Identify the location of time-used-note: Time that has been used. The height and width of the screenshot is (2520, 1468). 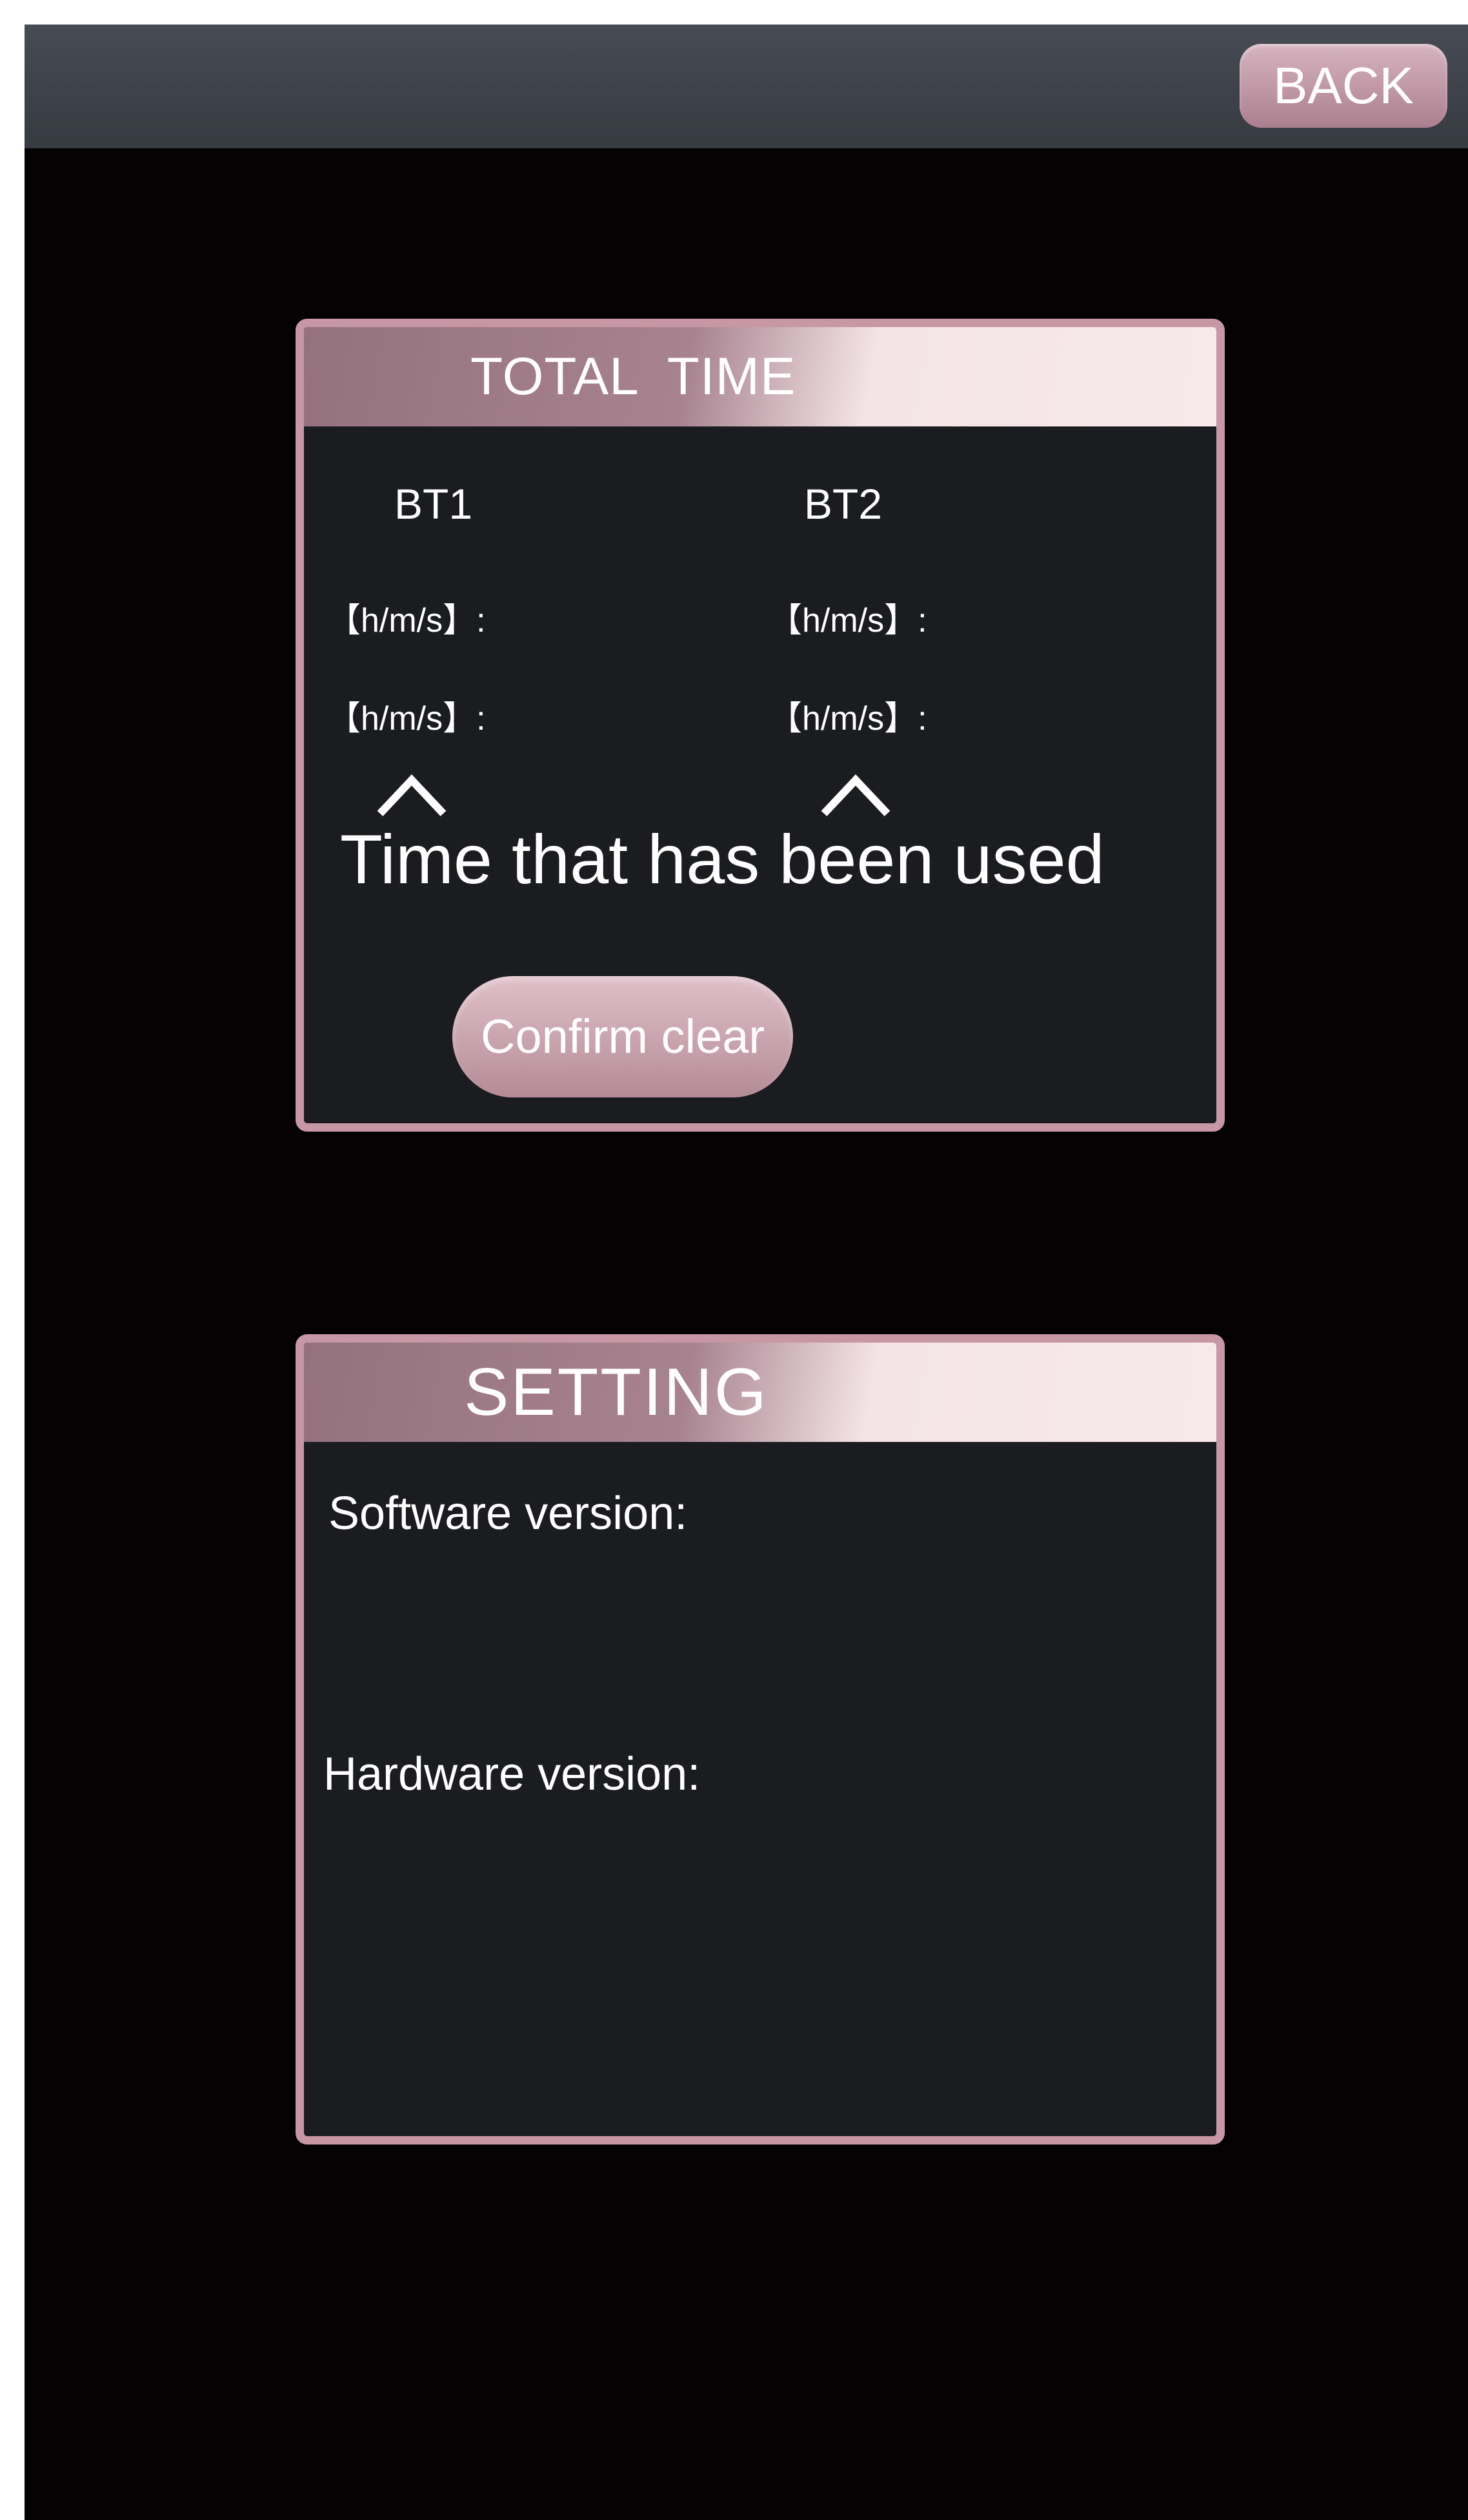
(722, 859).